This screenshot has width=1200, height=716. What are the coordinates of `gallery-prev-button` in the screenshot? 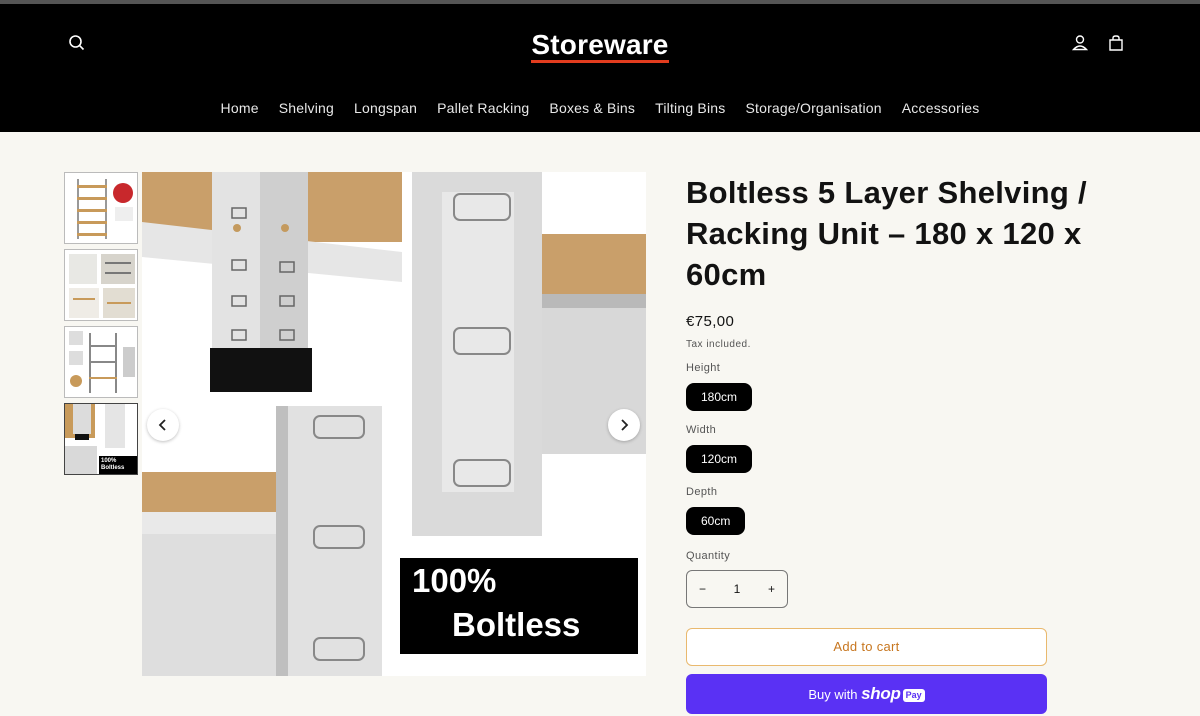 It's located at (163, 425).